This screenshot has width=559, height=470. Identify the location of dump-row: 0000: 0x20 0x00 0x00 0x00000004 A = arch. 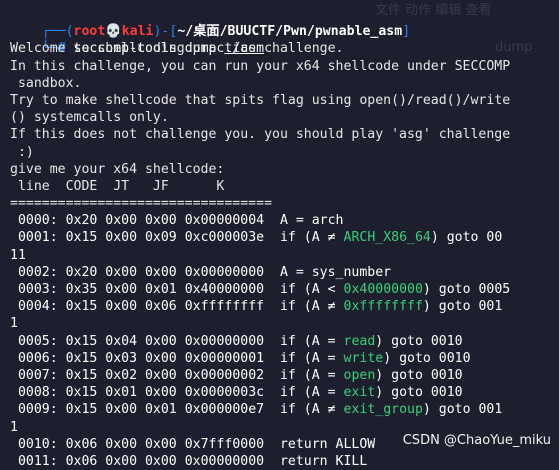
(284, 220).